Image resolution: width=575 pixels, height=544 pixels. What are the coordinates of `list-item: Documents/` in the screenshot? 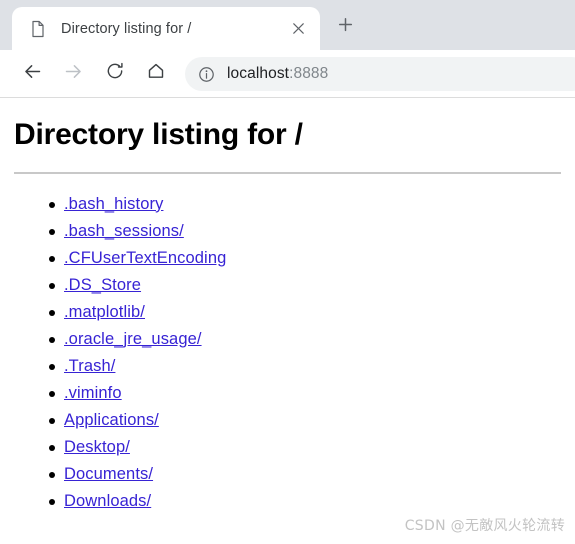 It's located at (287, 474).